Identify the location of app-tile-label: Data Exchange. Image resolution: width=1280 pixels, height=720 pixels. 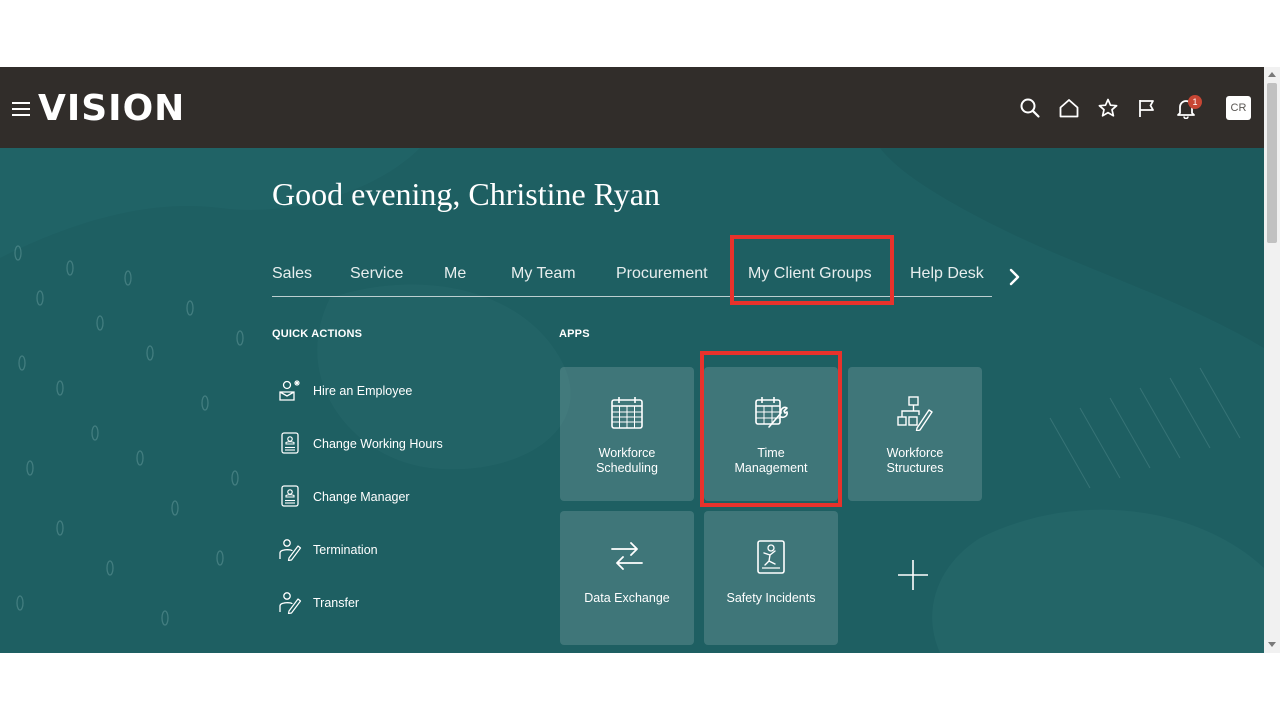
(627, 598).